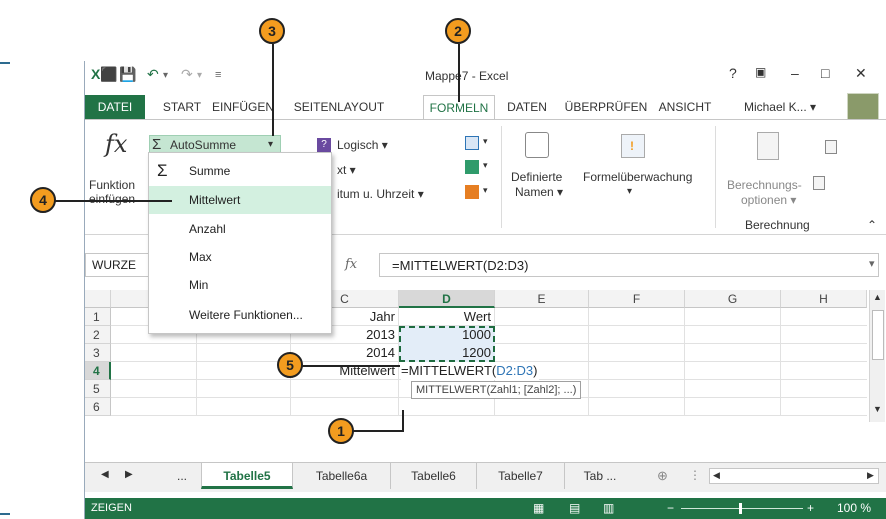 Image resolution: width=886 pixels, height=519 pixels. I want to click on help-icon: ?, so click(733, 73).